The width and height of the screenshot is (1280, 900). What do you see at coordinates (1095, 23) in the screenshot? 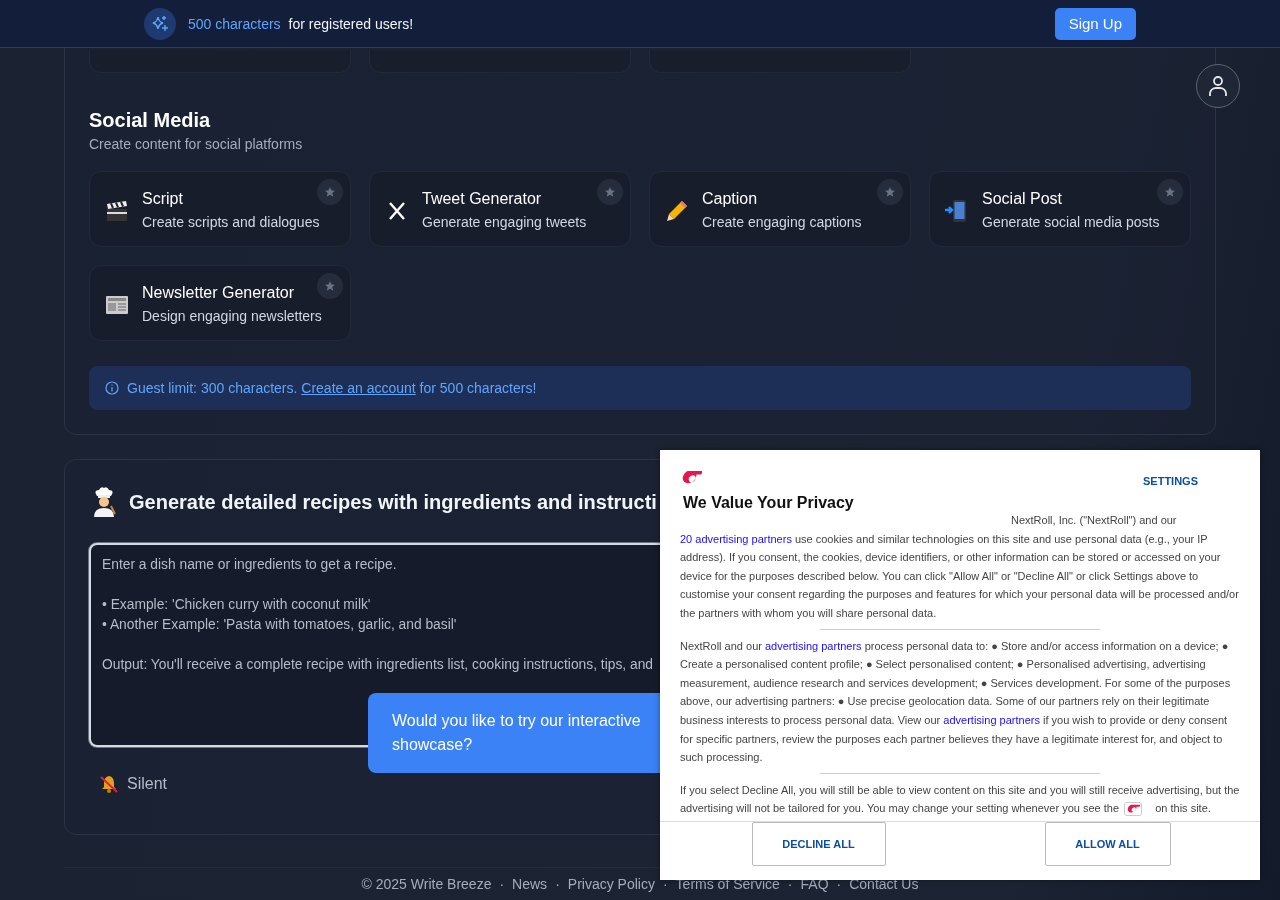
I see `sign-up-button: Sign Up` at bounding box center [1095, 23].